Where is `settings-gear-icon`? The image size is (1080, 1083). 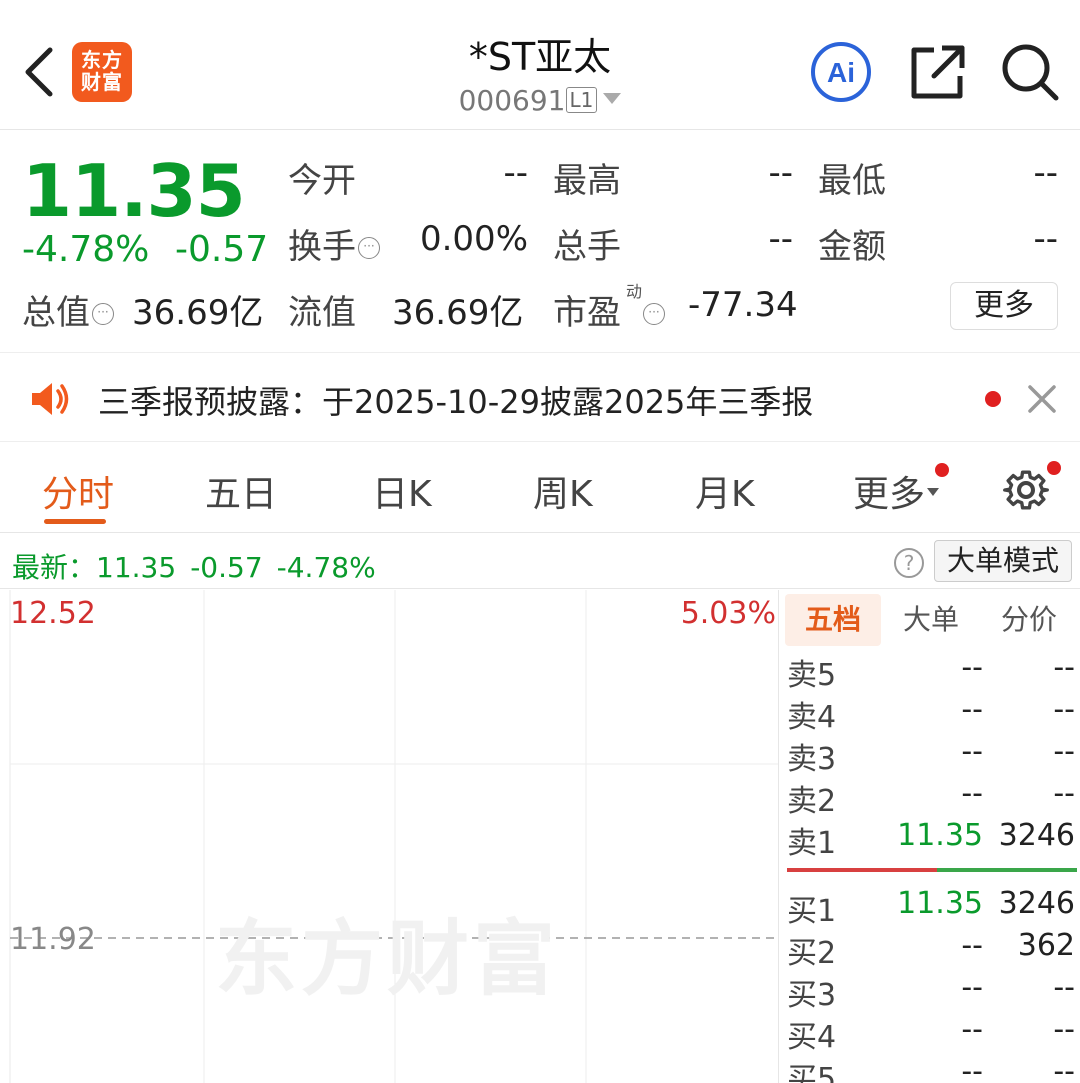
settings-gear-icon is located at coordinates (1026, 490).